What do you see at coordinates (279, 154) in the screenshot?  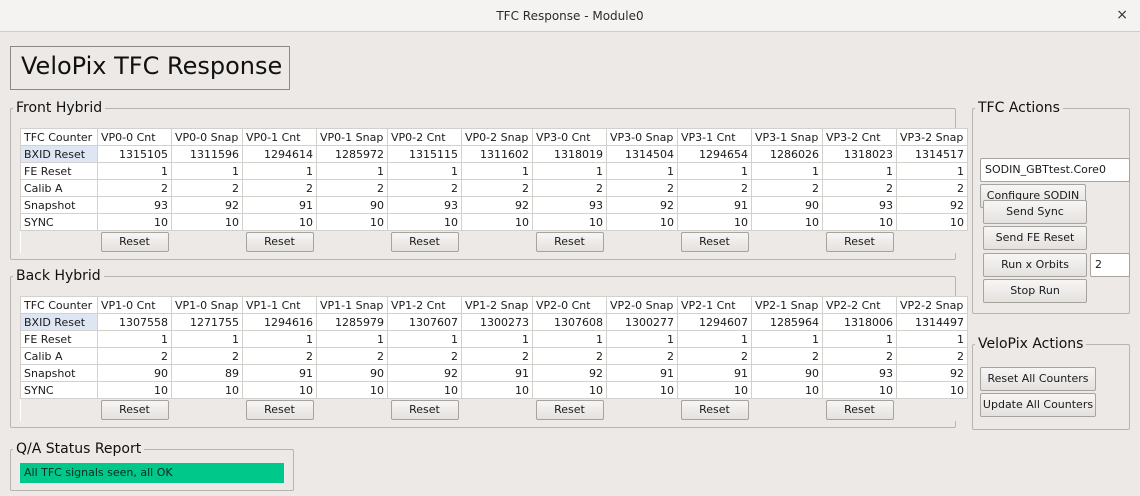 I see `counter-cell: 1294614` at bounding box center [279, 154].